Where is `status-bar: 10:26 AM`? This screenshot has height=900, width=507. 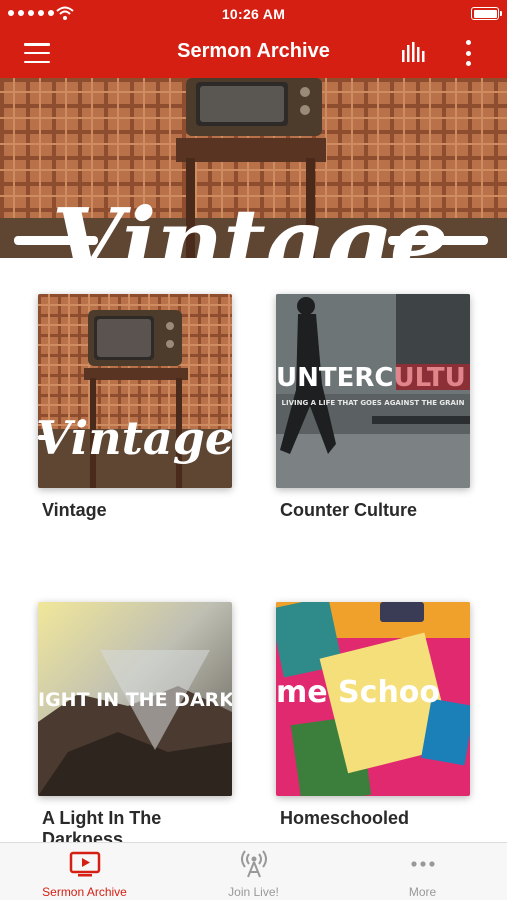 status-bar: 10:26 AM is located at coordinates (253, 14).